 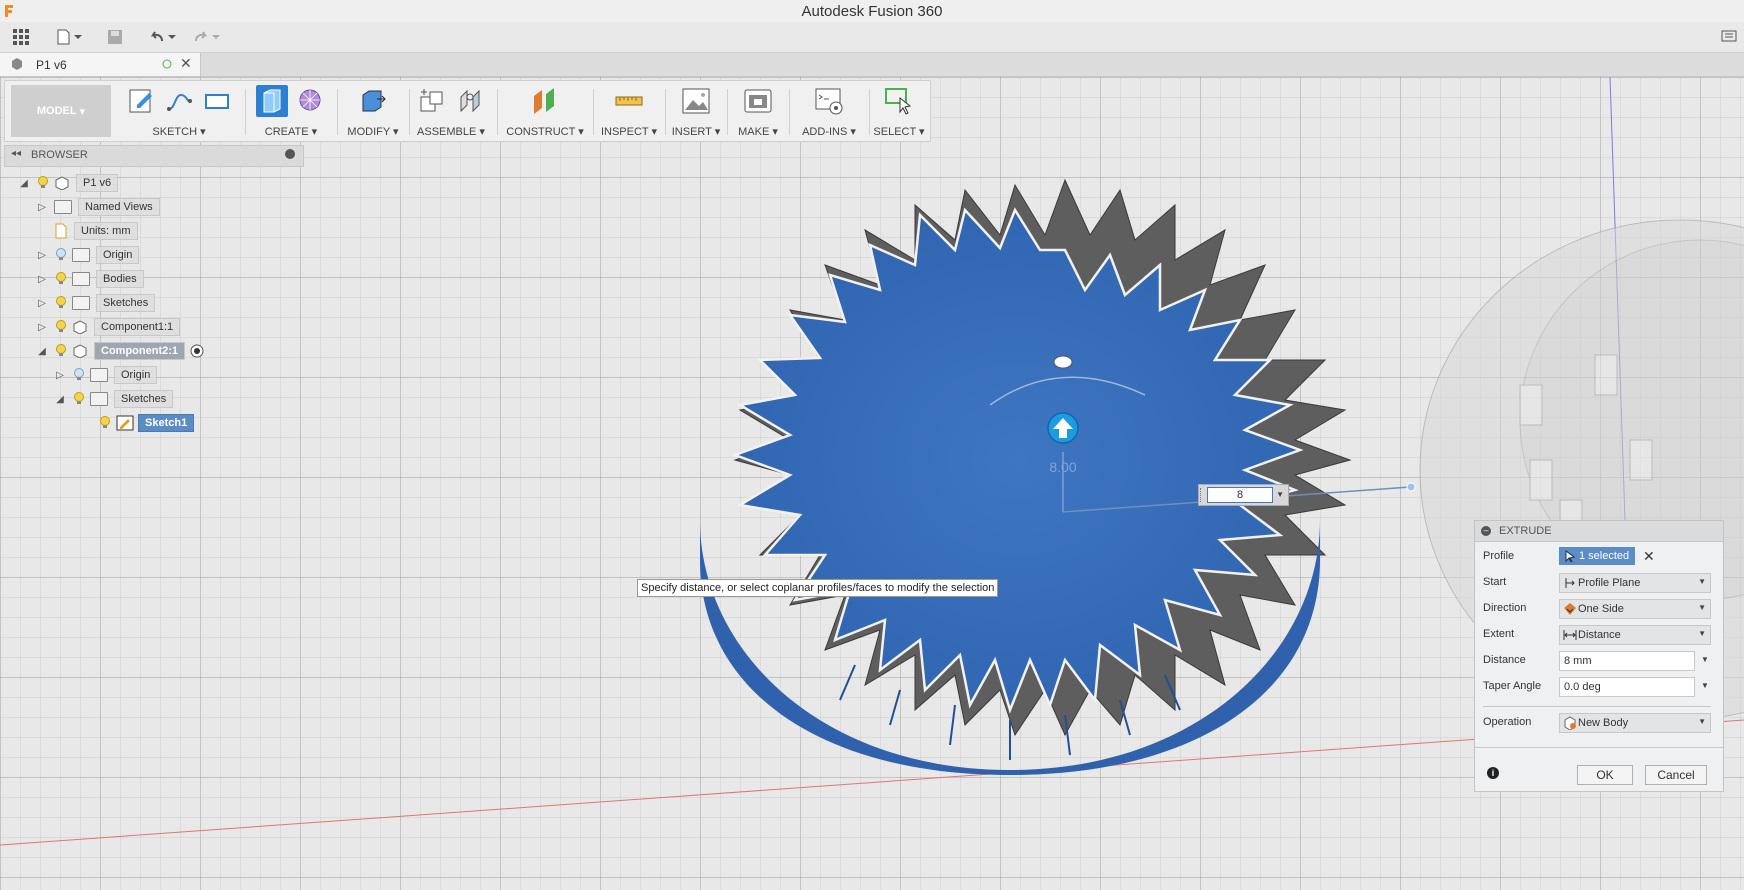 What do you see at coordinates (1635, 635) in the screenshot?
I see `extent-select: Distance ▼` at bounding box center [1635, 635].